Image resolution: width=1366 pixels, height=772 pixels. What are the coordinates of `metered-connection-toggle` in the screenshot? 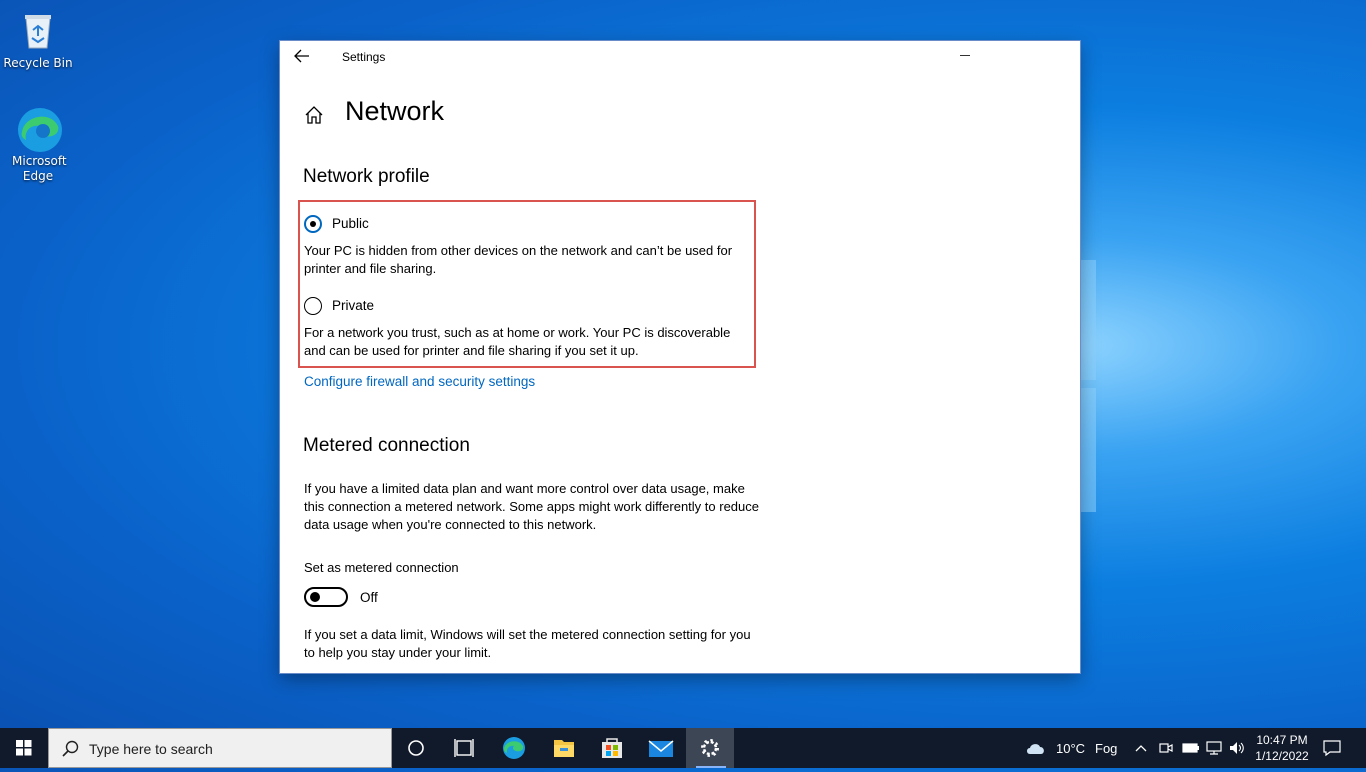 It's located at (326, 597).